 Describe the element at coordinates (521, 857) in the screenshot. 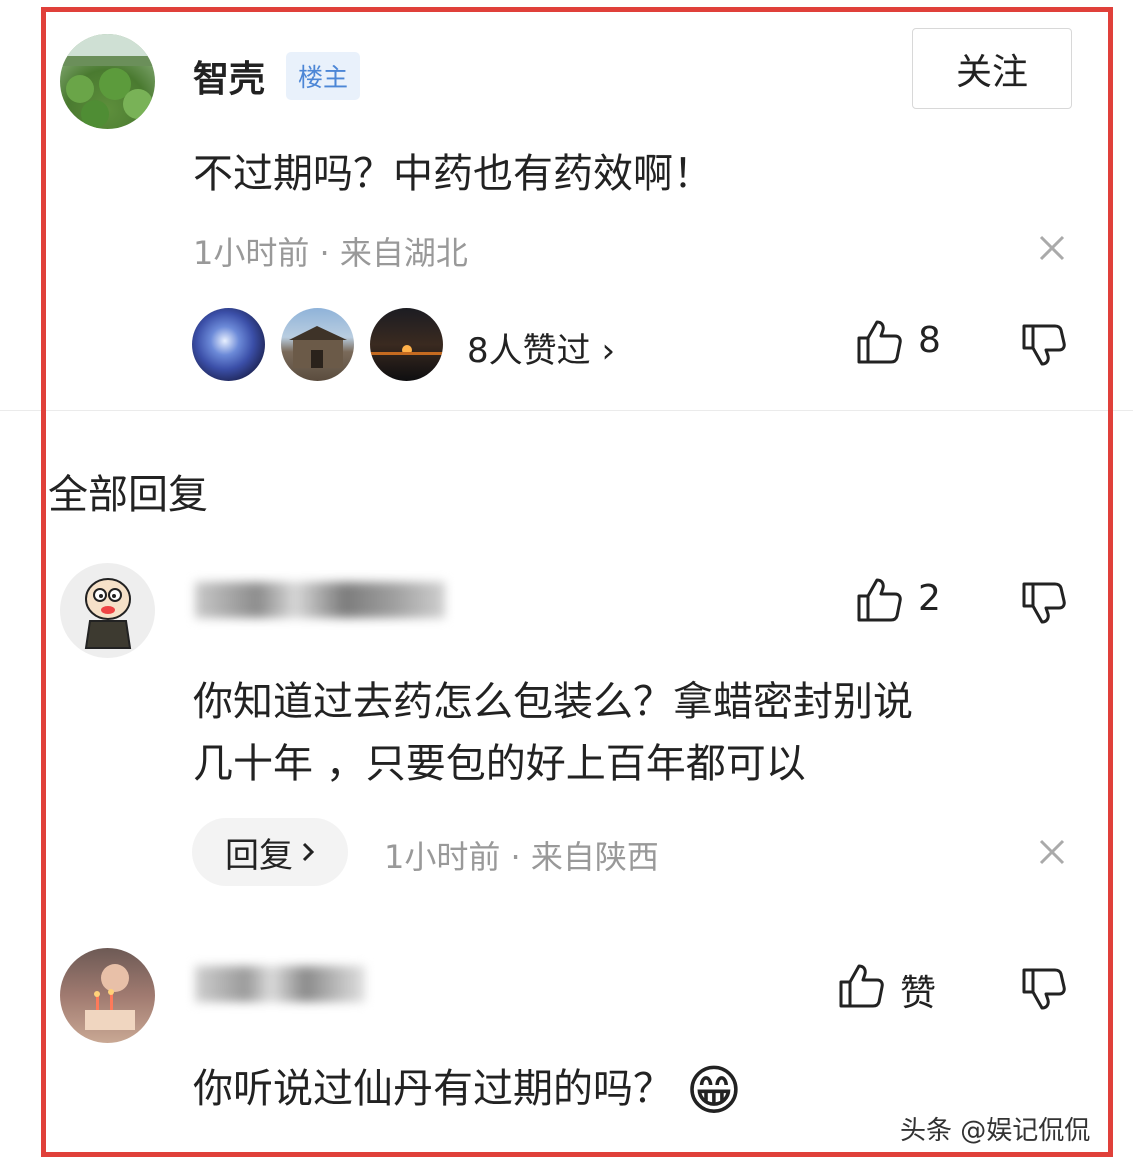

I see `reply1-meta: 1小时前 · 来自陕西` at that location.